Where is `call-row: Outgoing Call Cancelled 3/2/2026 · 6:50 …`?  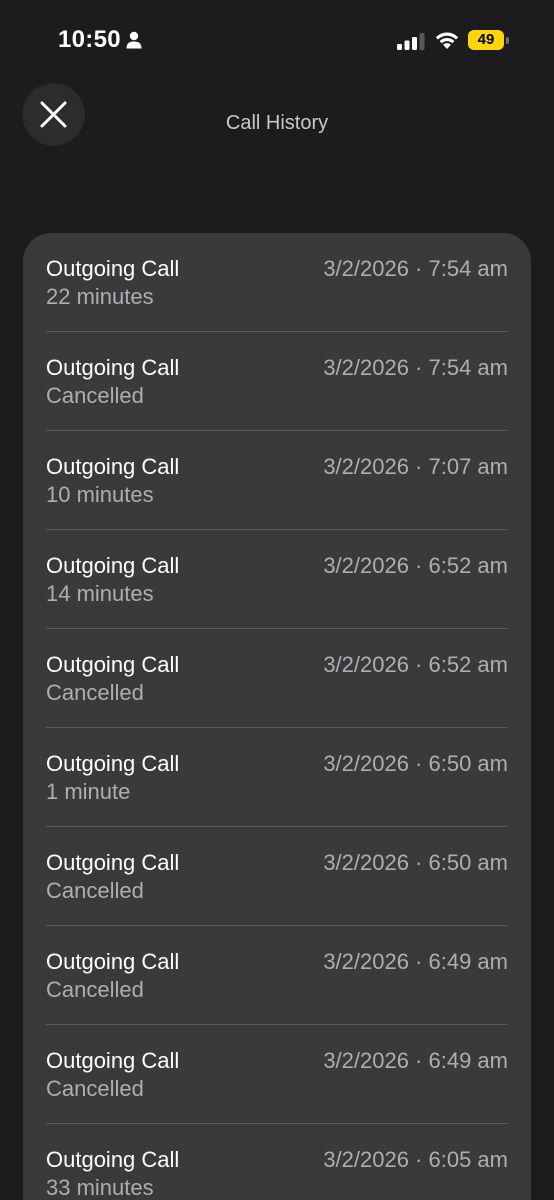
call-row: Outgoing Call Cancelled 3/2/2026 · 6:50 … is located at coordinates (277, 876).